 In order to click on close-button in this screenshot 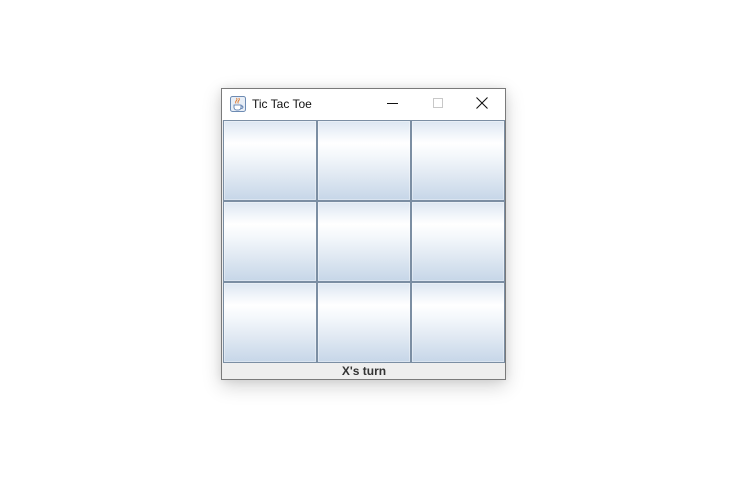, I will do `click(482, 104)`.